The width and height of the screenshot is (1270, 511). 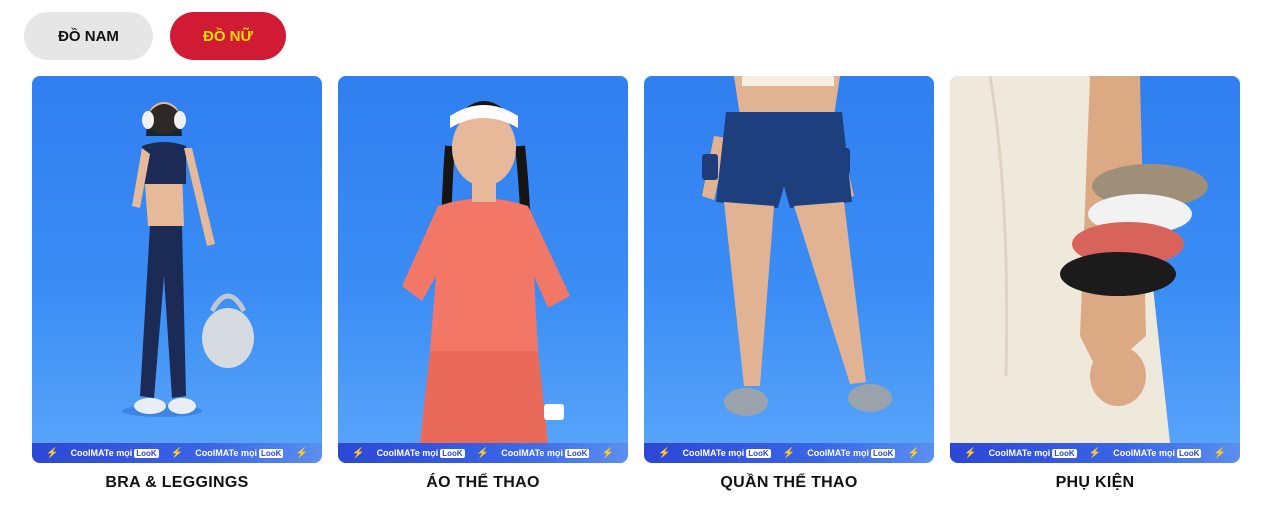 What do you see at coordinates (483, 483) in the screenshot?
I see `category-label: ÁO THỂ THAO` at bounding box center [483, 483].